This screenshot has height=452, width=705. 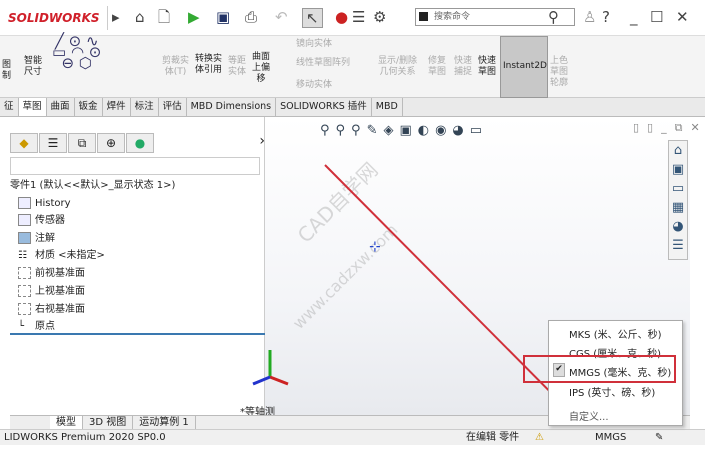 What do you see at coordinates (493, 437) in the screenshot?
I see `editing-status: 在编辑 零件` at bounding box center [493, 437].